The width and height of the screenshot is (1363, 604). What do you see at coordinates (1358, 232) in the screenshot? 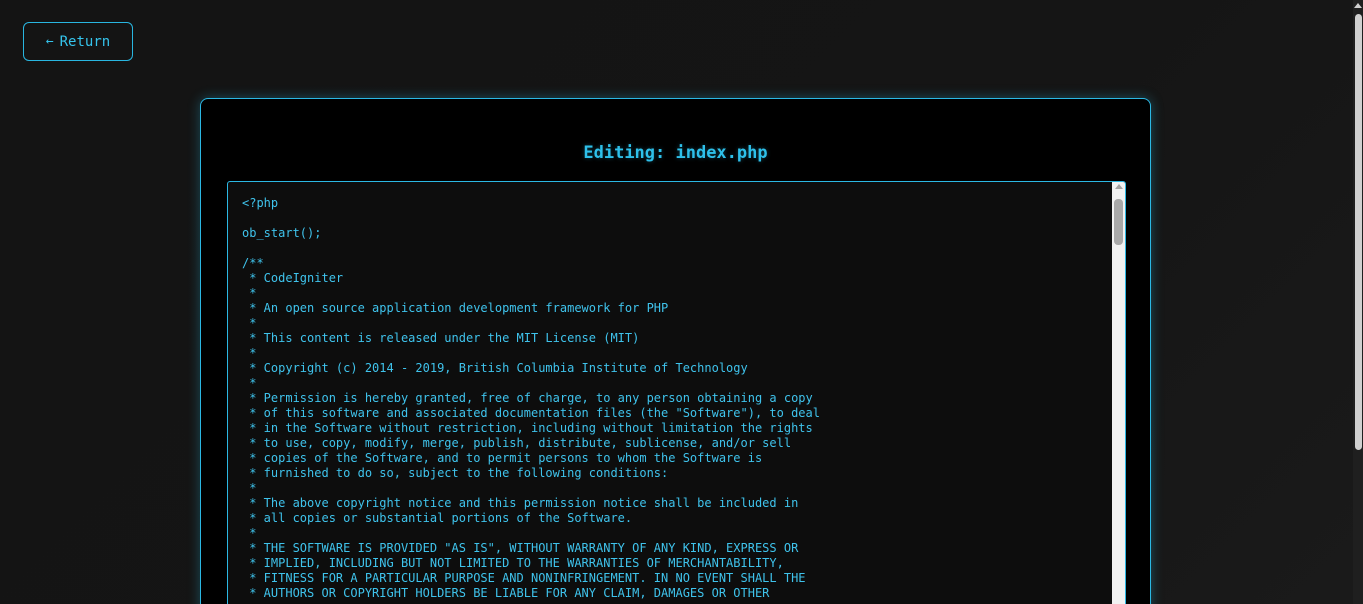
I see `page-scroll-thumb` at bounding box center [1358, 232].